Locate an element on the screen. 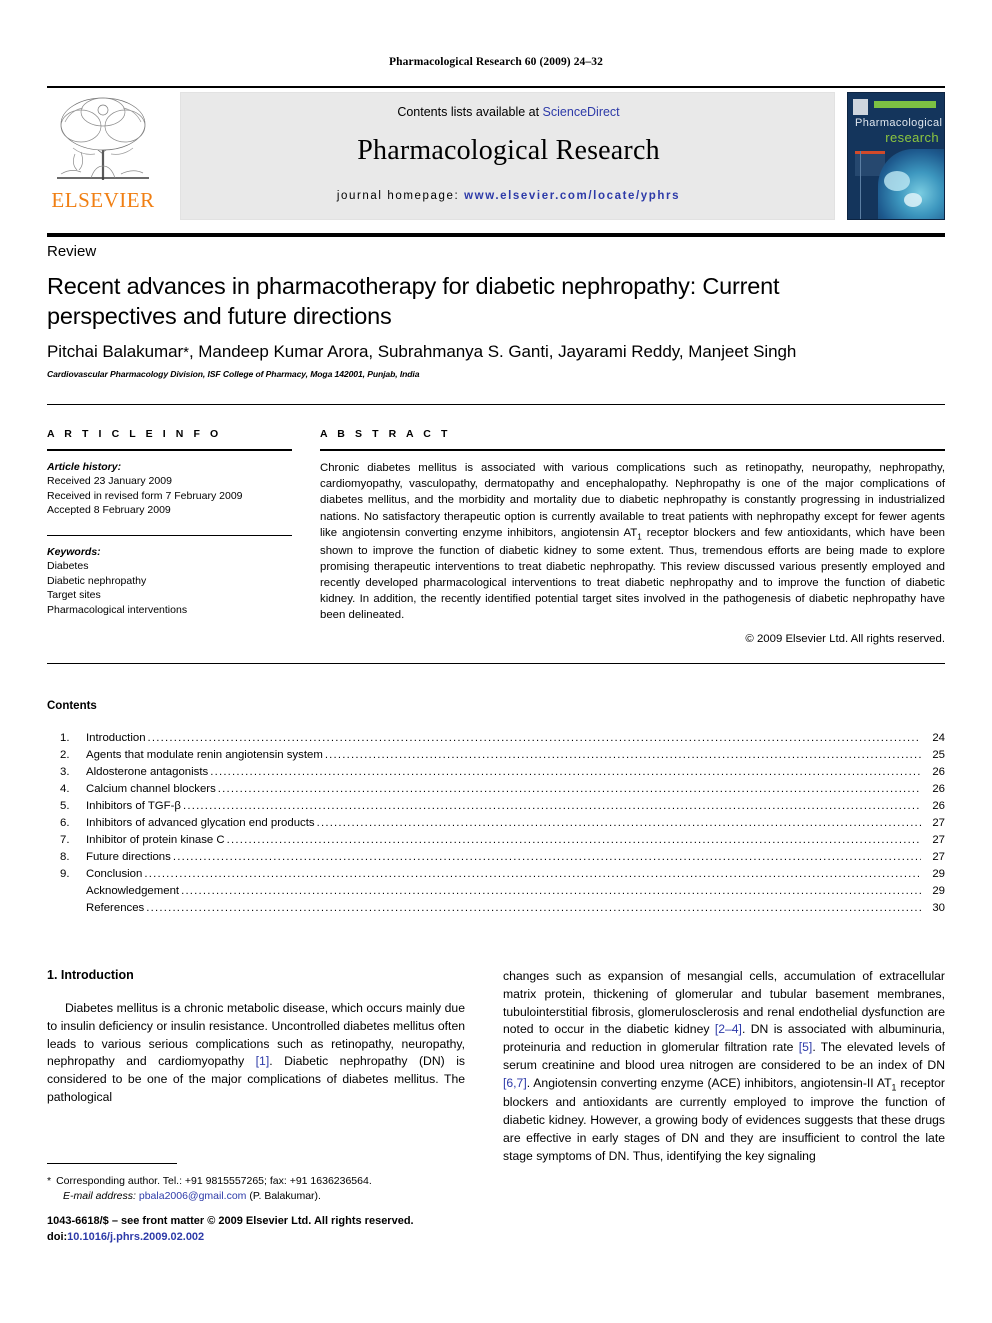 Image resolution: width=992 pixels, height=1323 pixels. toc-label: Introduction is located at coordinates (116, 738).